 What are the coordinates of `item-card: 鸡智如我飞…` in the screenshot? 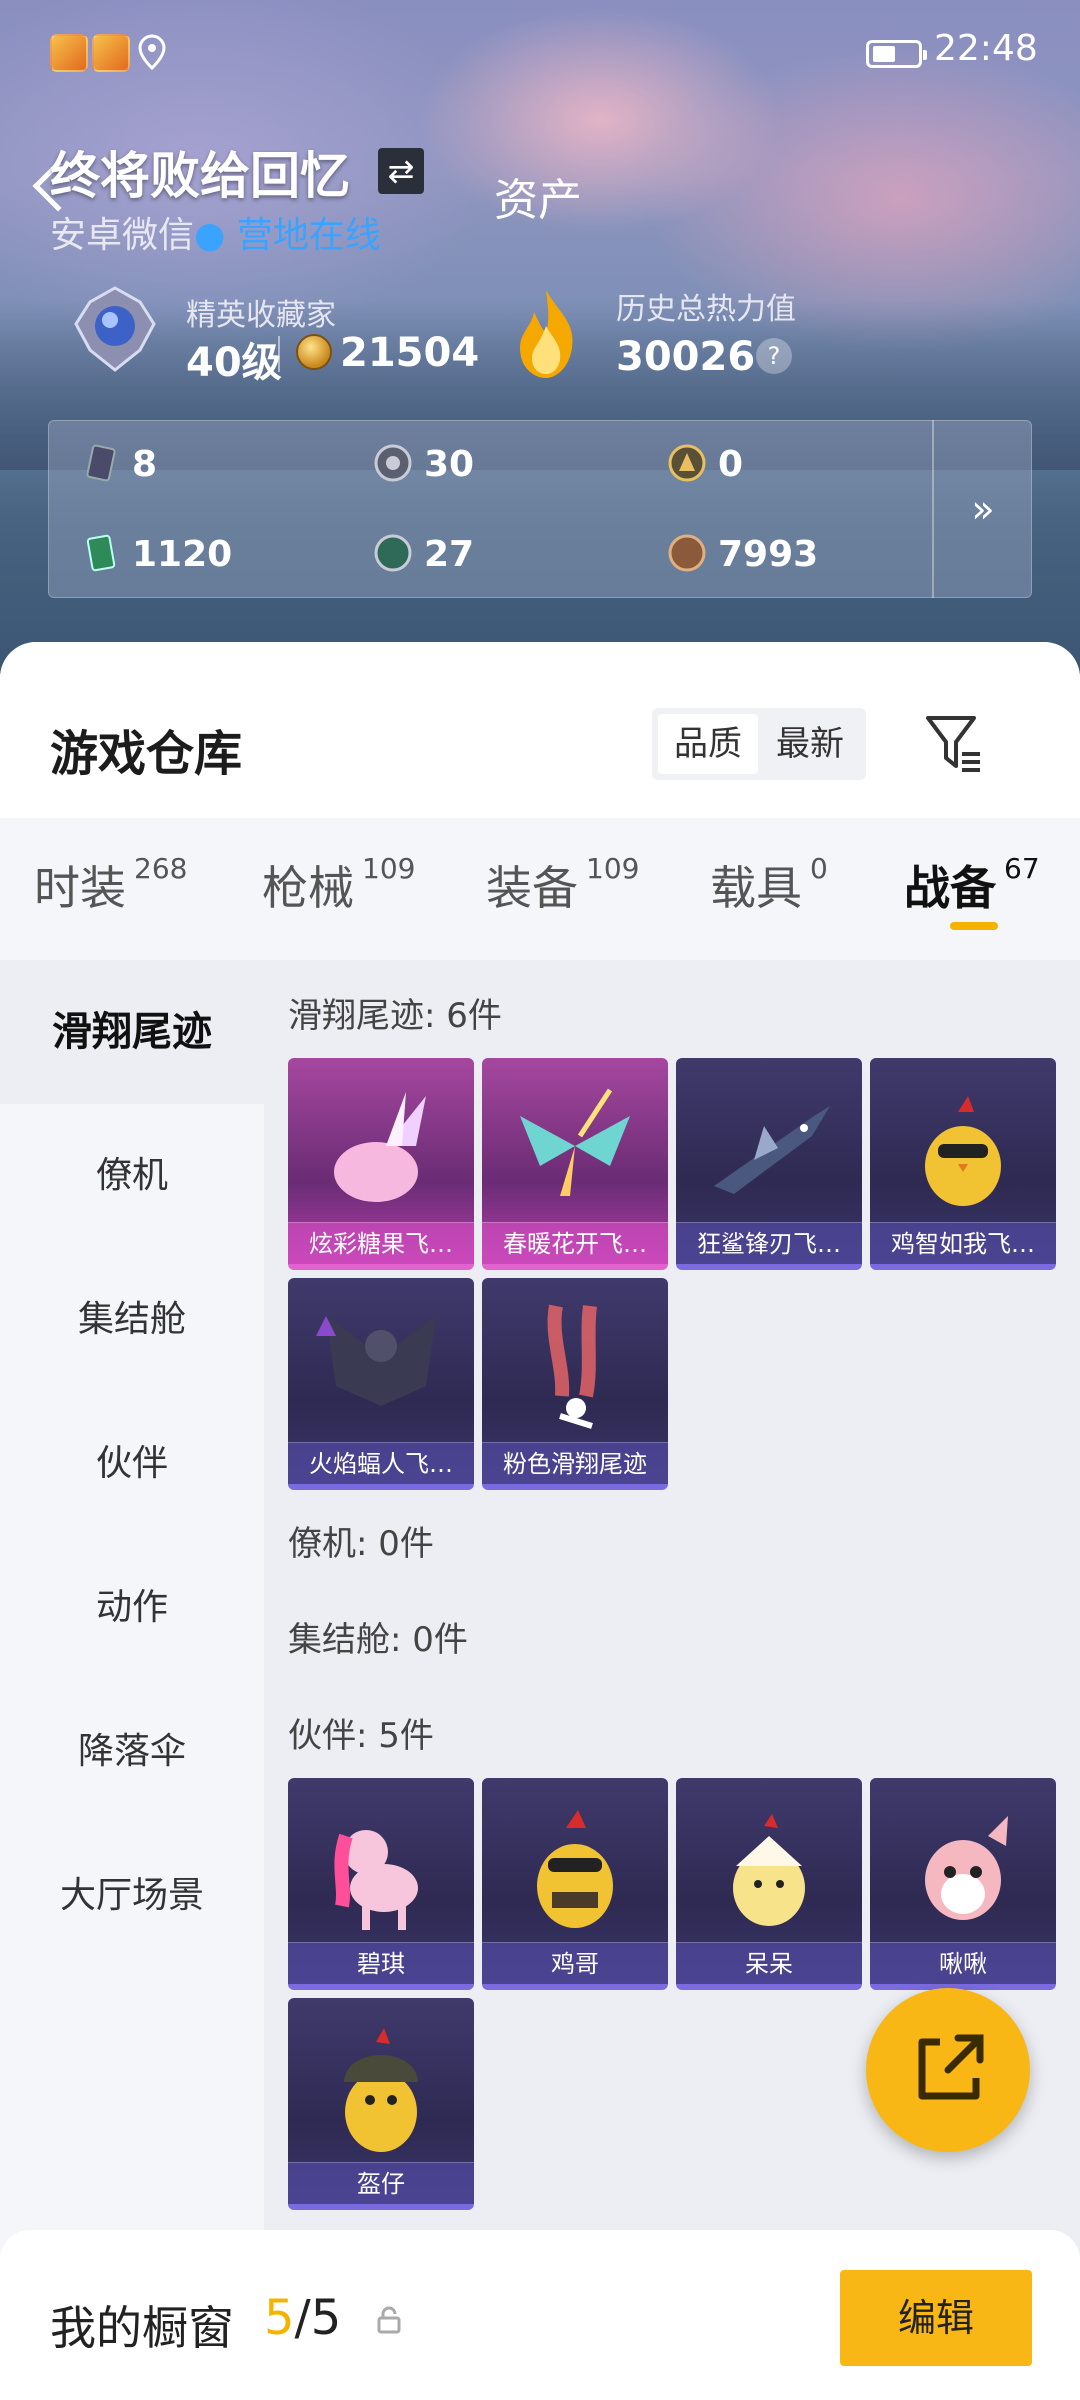 It's located at (963, 1164).